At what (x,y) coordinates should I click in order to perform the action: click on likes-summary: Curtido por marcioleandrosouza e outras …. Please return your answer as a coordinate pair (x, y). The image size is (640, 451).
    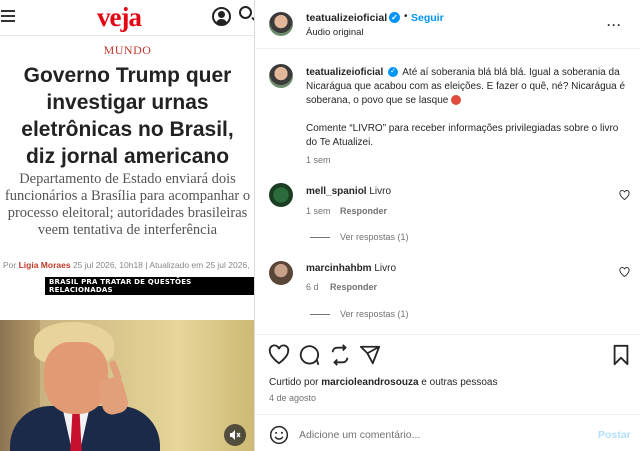
    Looking at the image, I should click on (383, 382).